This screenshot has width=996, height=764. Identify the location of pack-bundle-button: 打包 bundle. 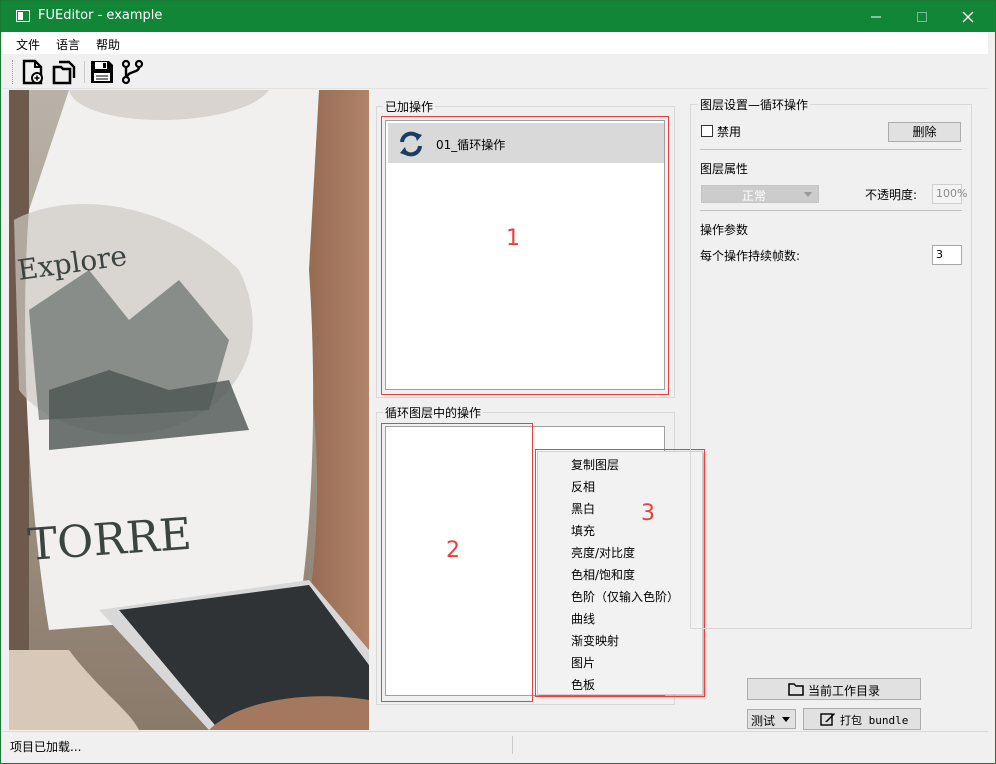
(862, 719).